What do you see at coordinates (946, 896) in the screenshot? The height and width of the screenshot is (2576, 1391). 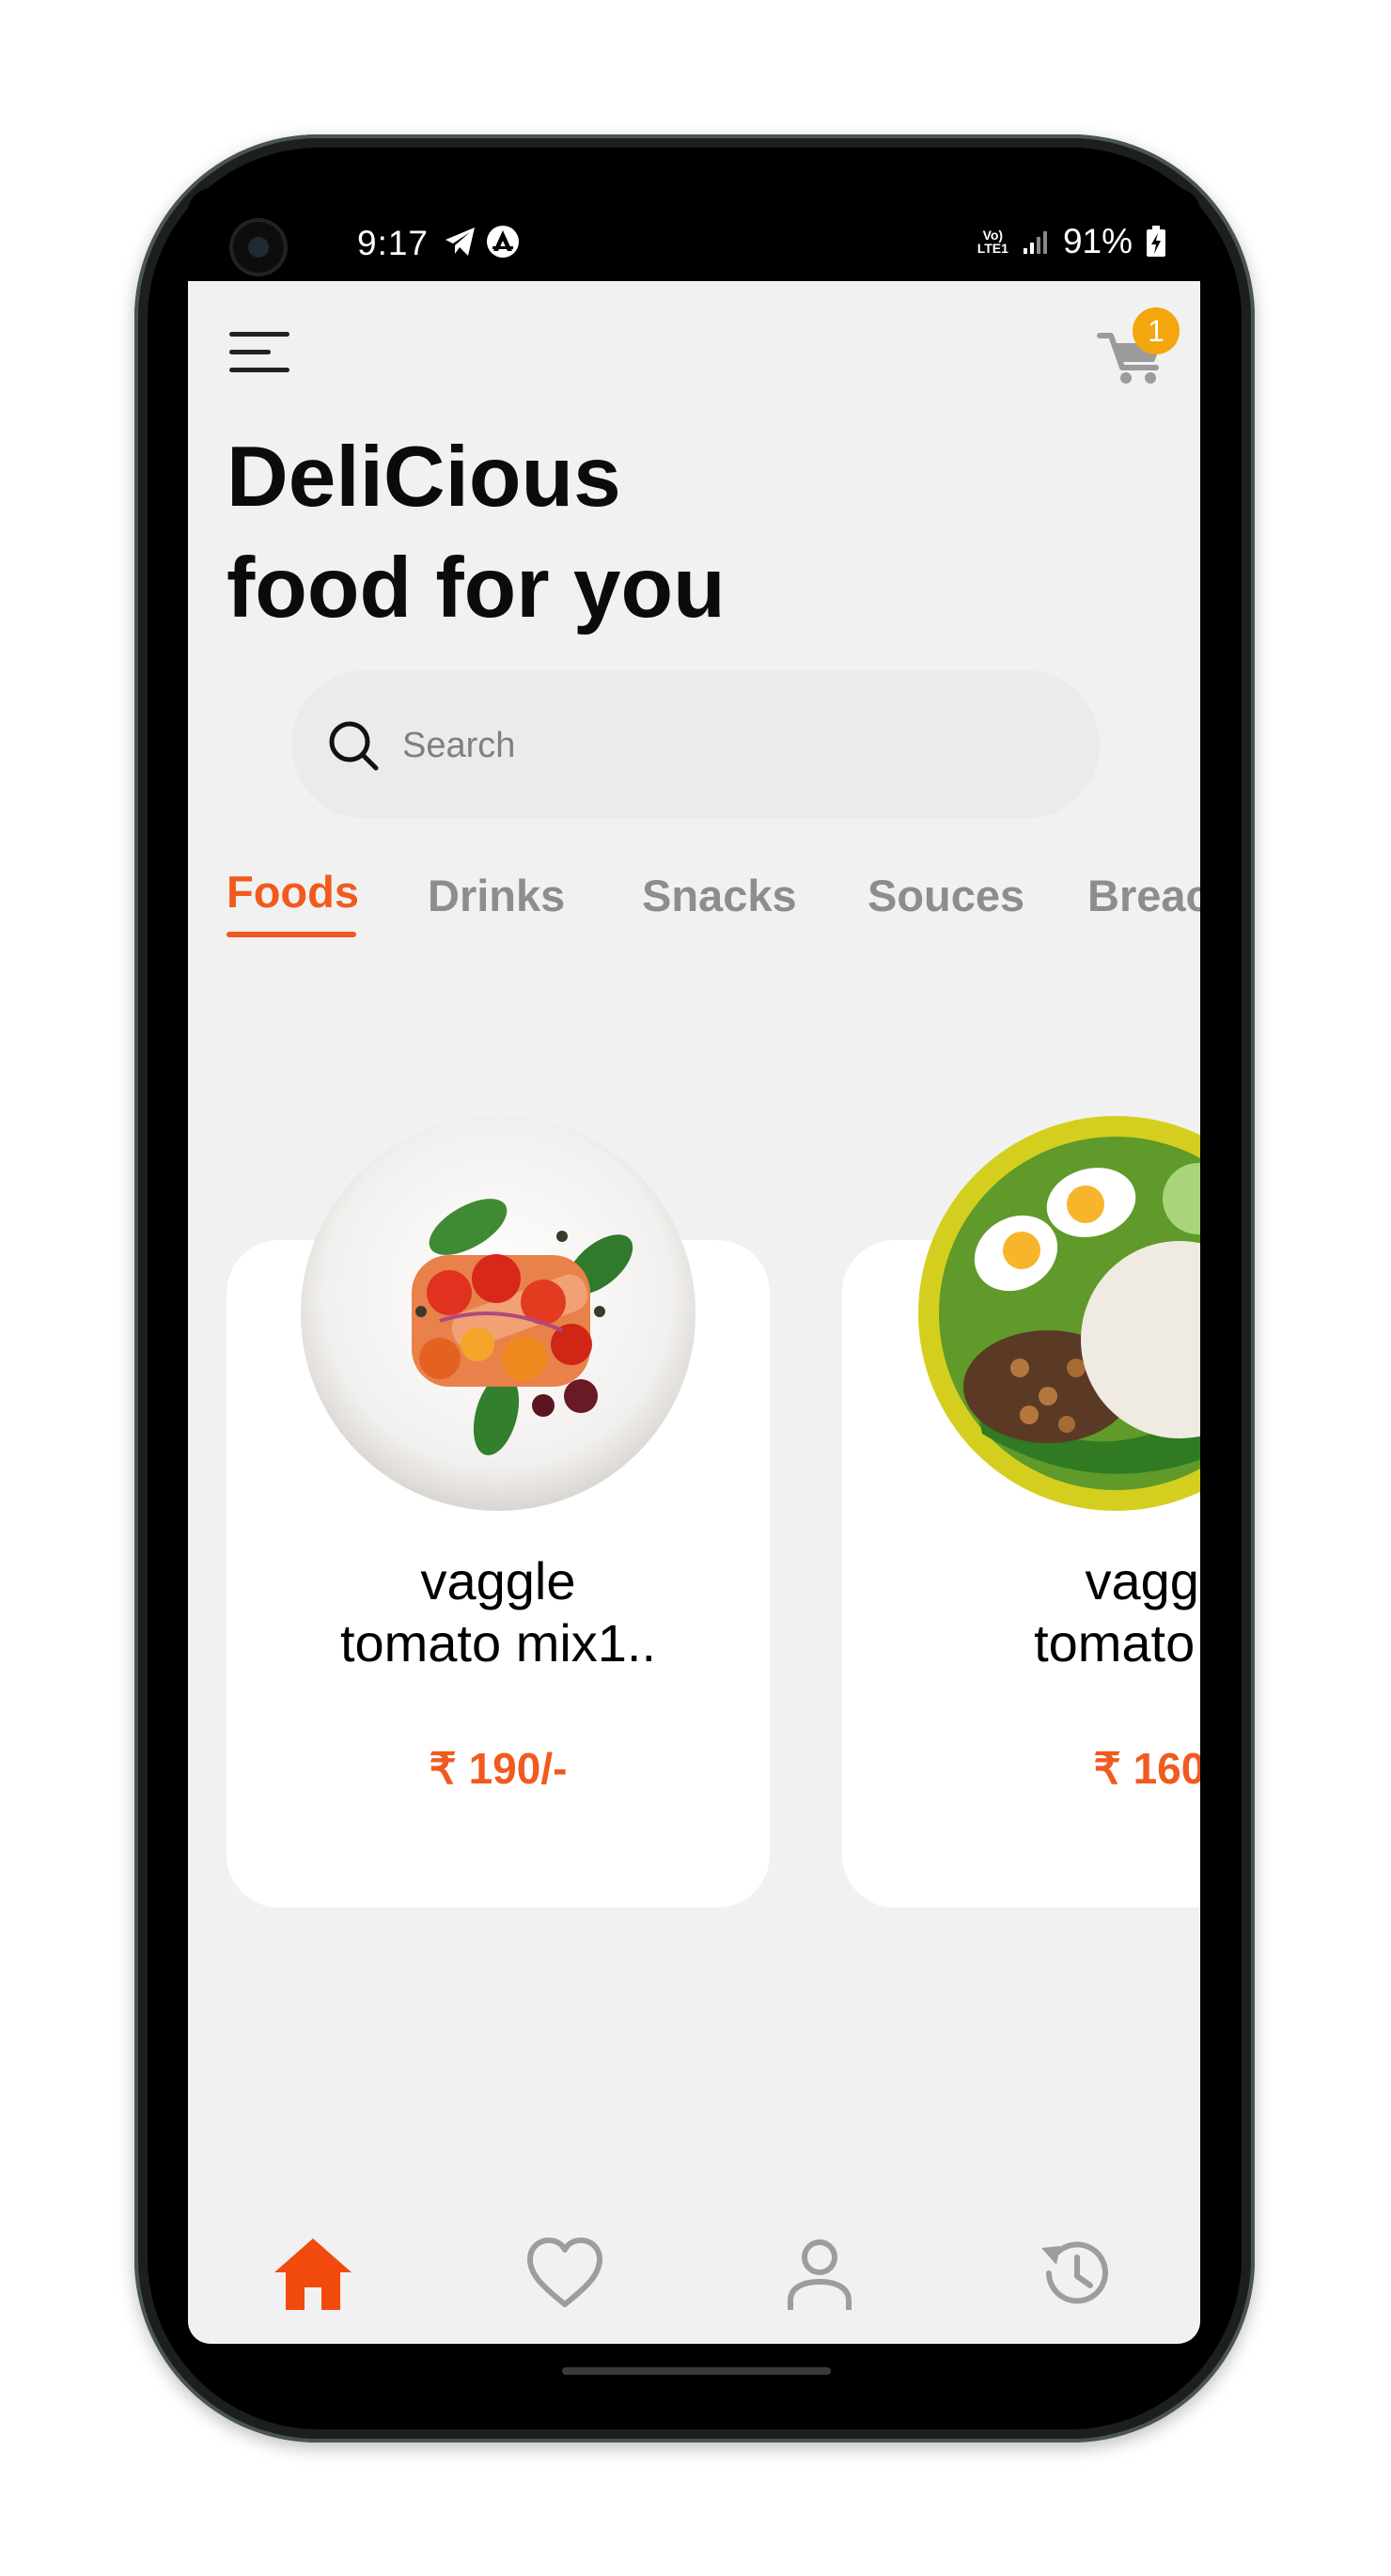 I see `tab-souces: Souces` at bounding box center [946, 896].